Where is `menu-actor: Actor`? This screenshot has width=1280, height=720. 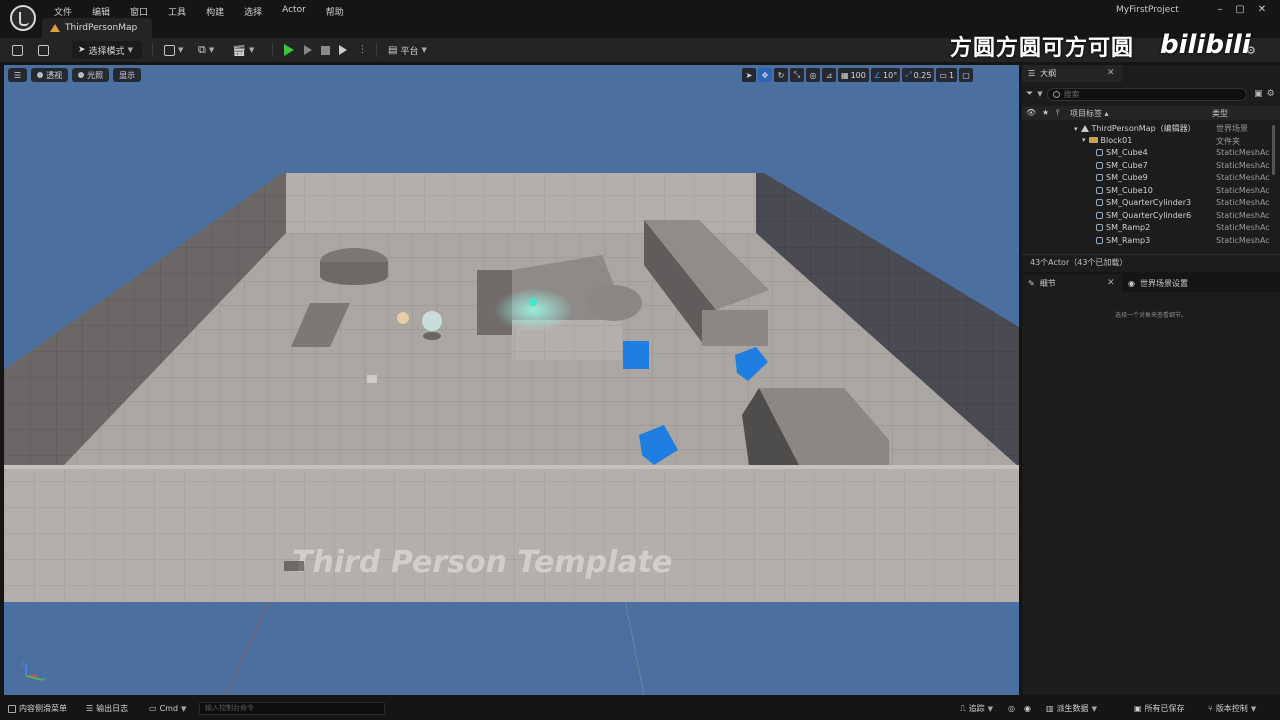 menu-actor: Actor is located at coordinates (294, 11).